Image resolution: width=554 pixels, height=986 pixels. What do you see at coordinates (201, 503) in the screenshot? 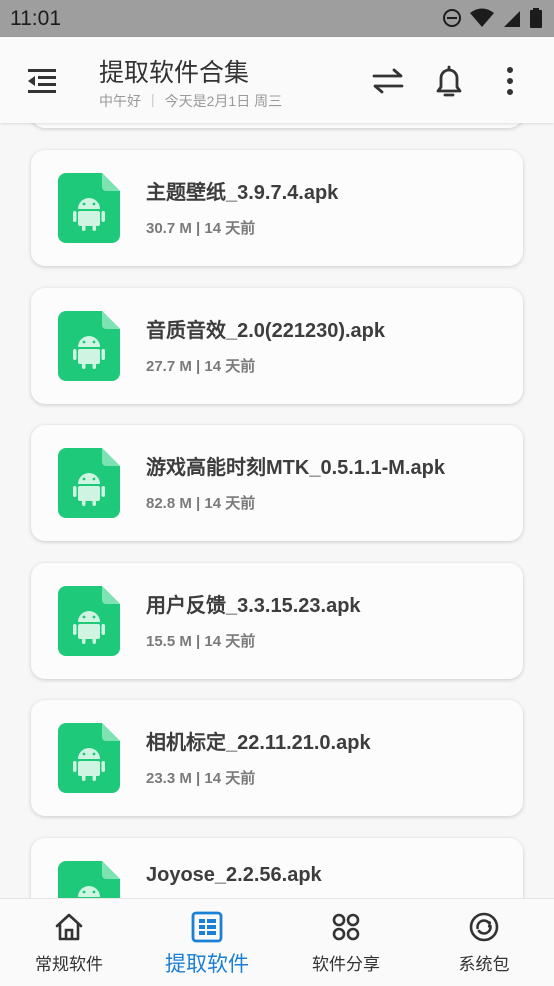
I see `file-meta: 82.8 M | 14 天前` at bounding box center [201, 503].